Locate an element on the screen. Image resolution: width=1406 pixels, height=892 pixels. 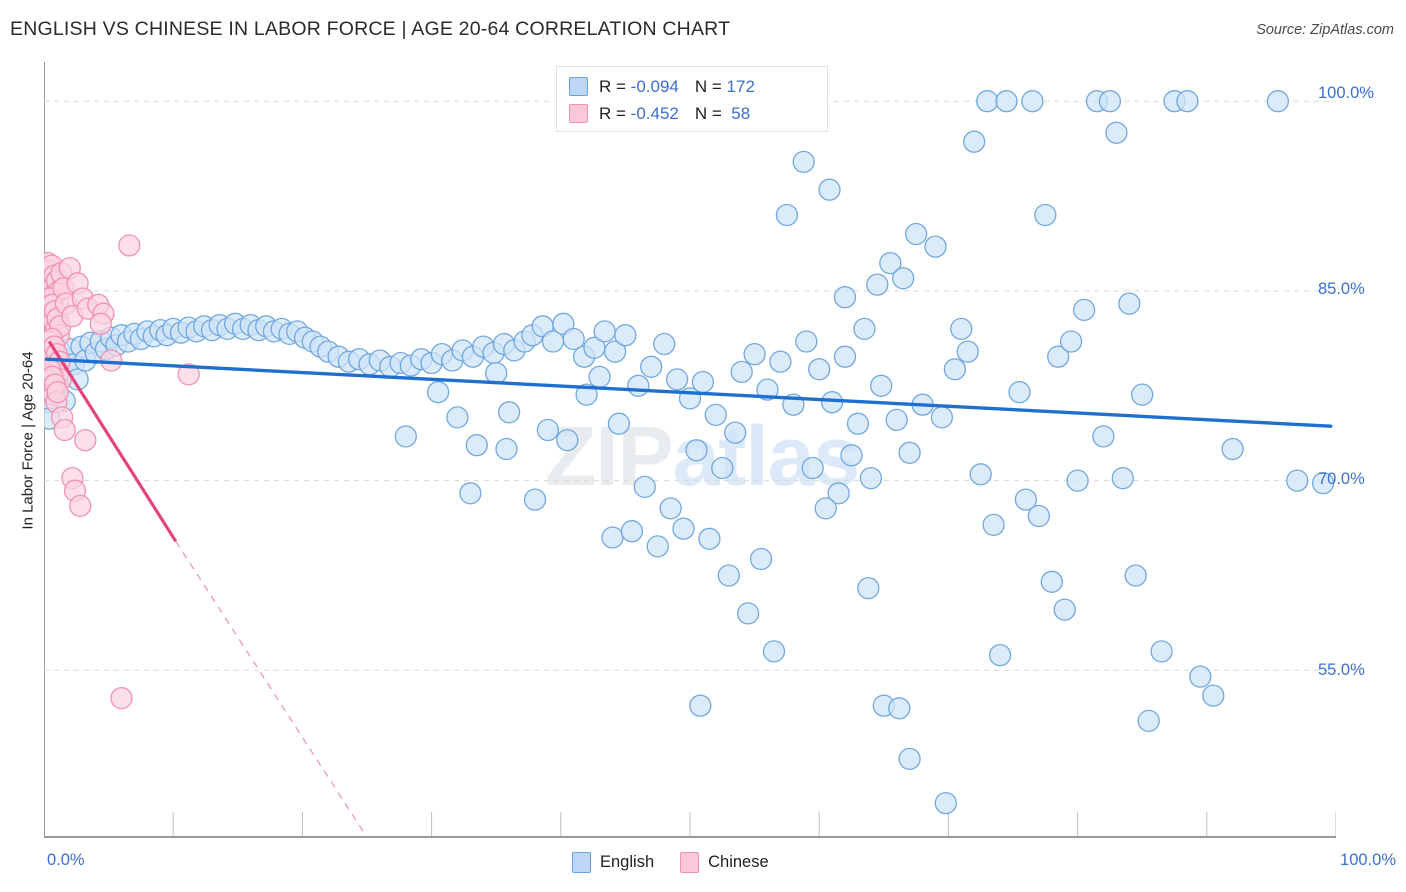
stats-english-r-value: -0.094 is located at coordinates (654, 86).